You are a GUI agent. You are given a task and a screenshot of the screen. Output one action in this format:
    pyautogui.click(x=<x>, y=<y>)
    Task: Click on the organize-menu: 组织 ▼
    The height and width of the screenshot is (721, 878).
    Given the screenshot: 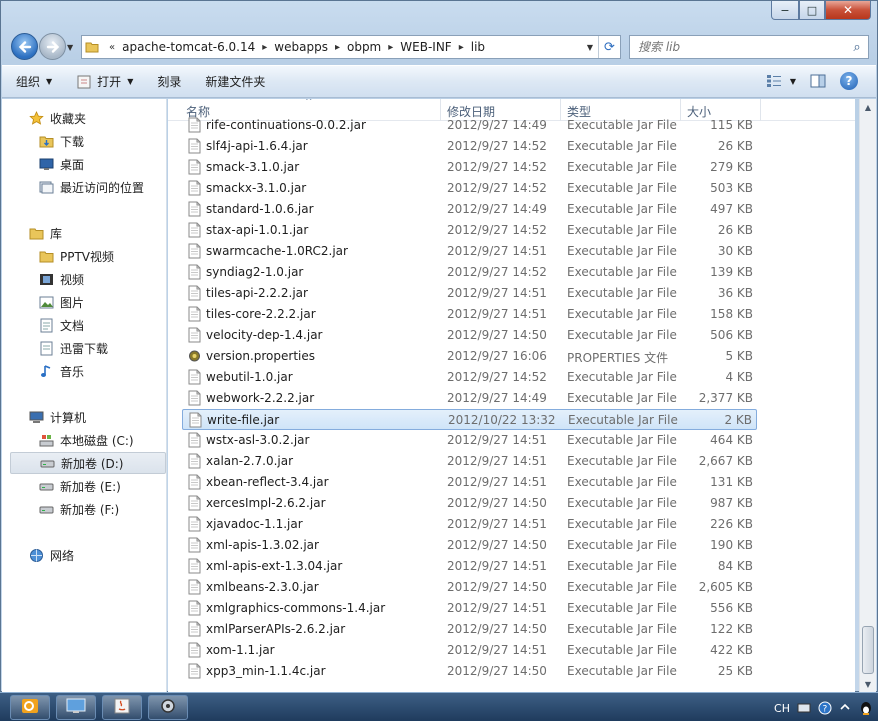 What is the action you would take?
    pyautogui.click(x=34, y=81)
    